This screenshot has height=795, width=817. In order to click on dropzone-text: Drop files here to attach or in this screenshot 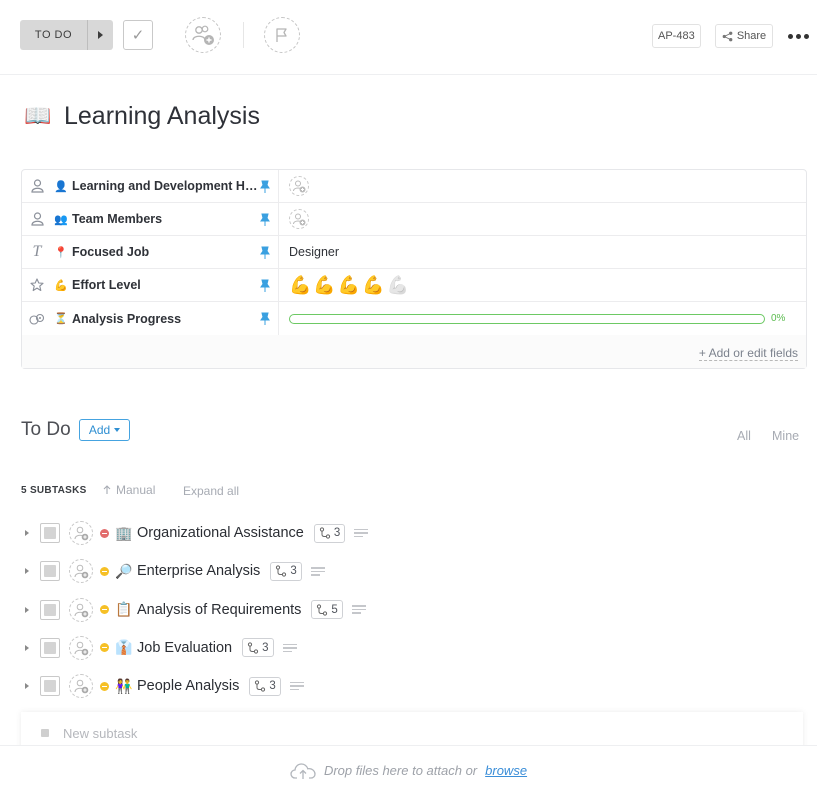, I will do `click(400, 770)`.